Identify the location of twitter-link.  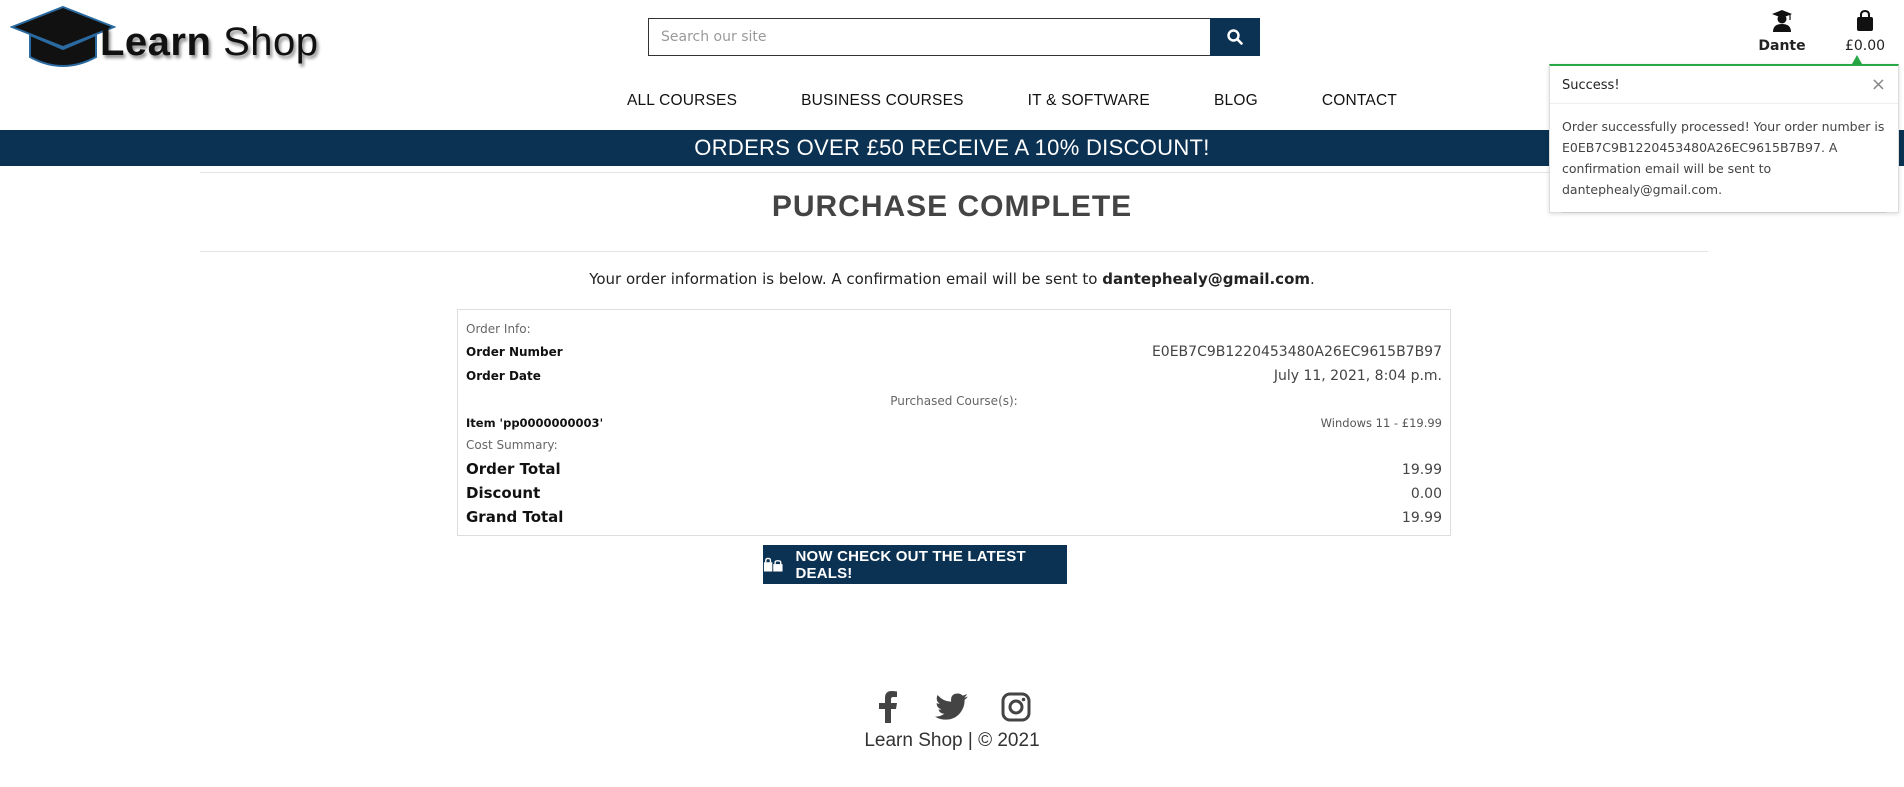
(952, 707).